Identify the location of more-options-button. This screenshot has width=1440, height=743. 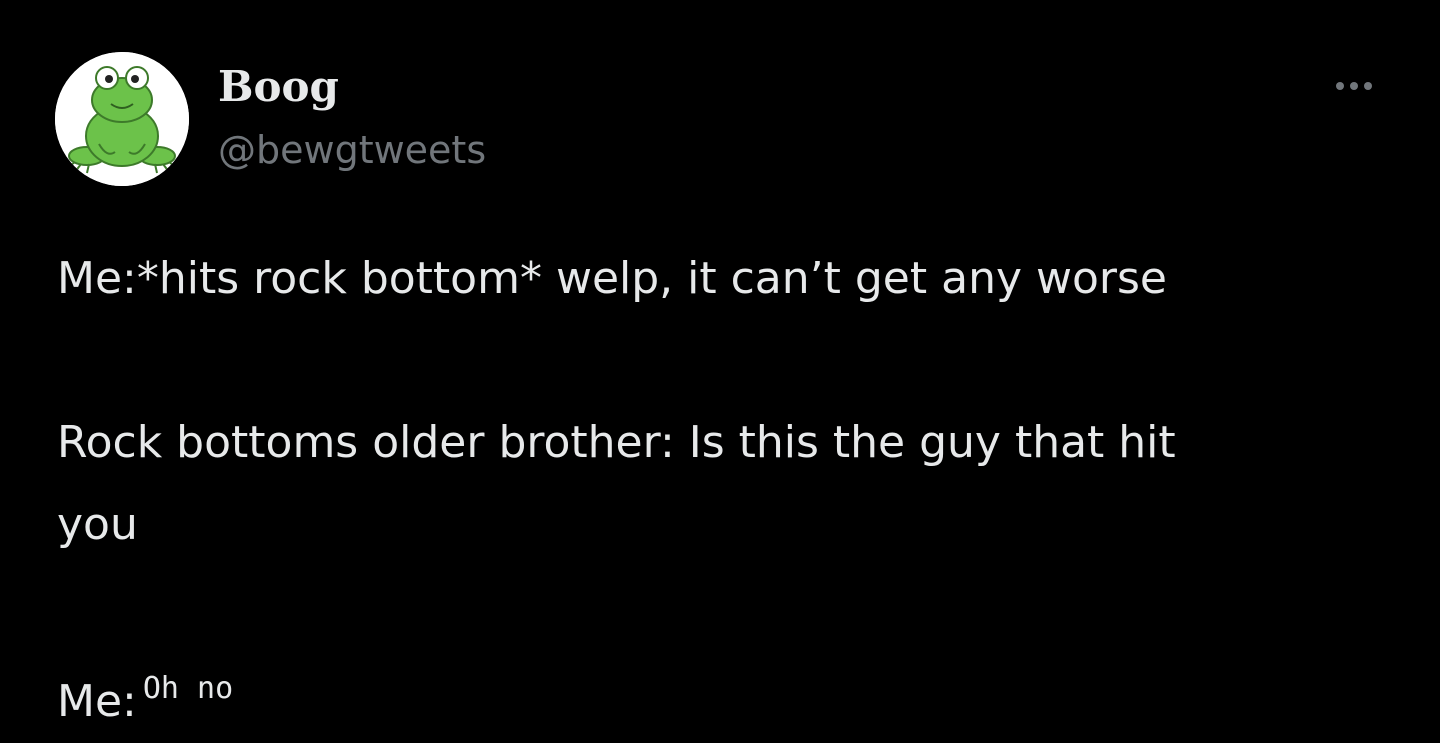
(1354, 86).